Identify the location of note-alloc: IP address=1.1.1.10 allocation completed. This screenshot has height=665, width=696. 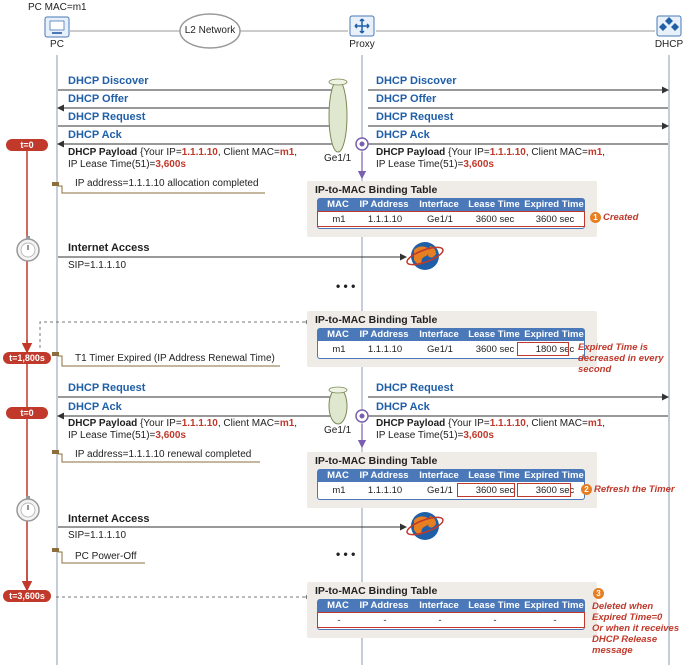
(167, 183).